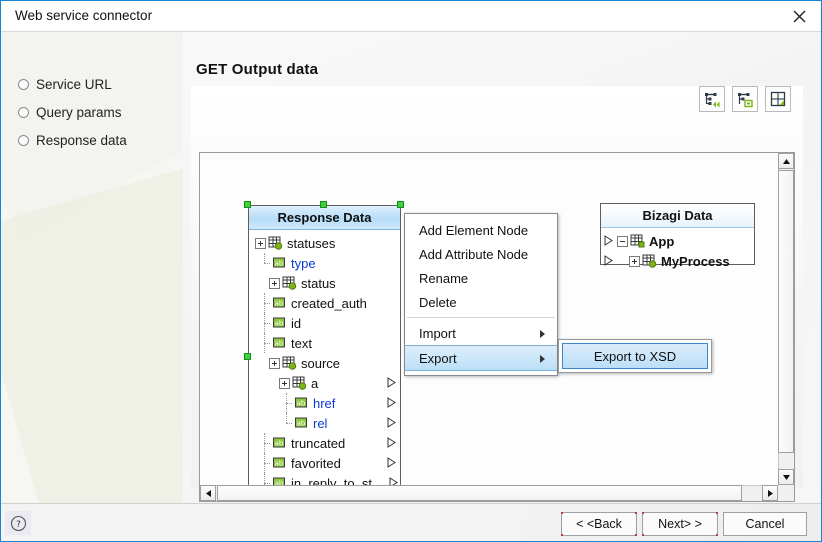  What do you see at coordinates (324, 423) in the screenshot?
I see `tree-row: ab rel` at bounding box center [324, 423].